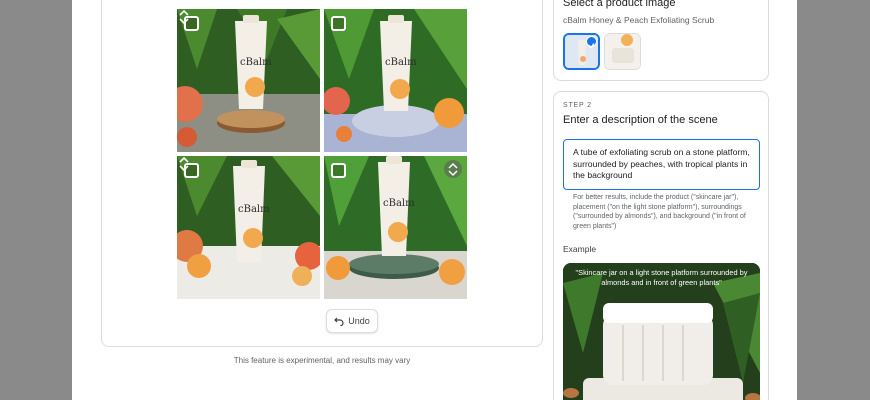  I want to click on undo-label: Undo, so click(359, 321).